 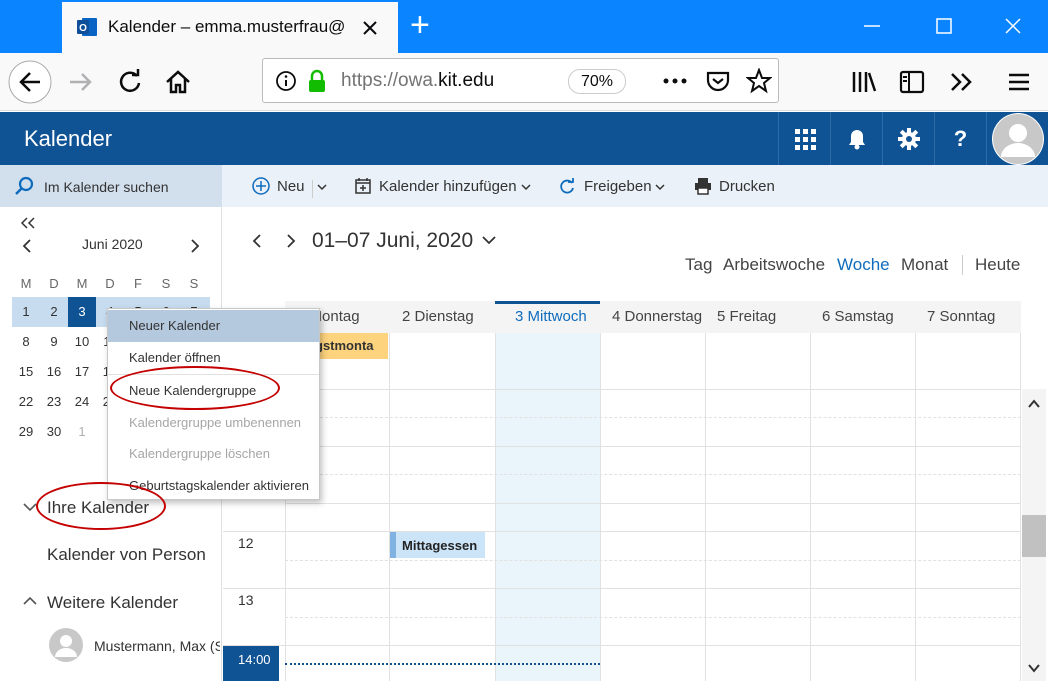 I want to click on day-header-tuesday: 2 Dienstag, so click(x=442, y=317).